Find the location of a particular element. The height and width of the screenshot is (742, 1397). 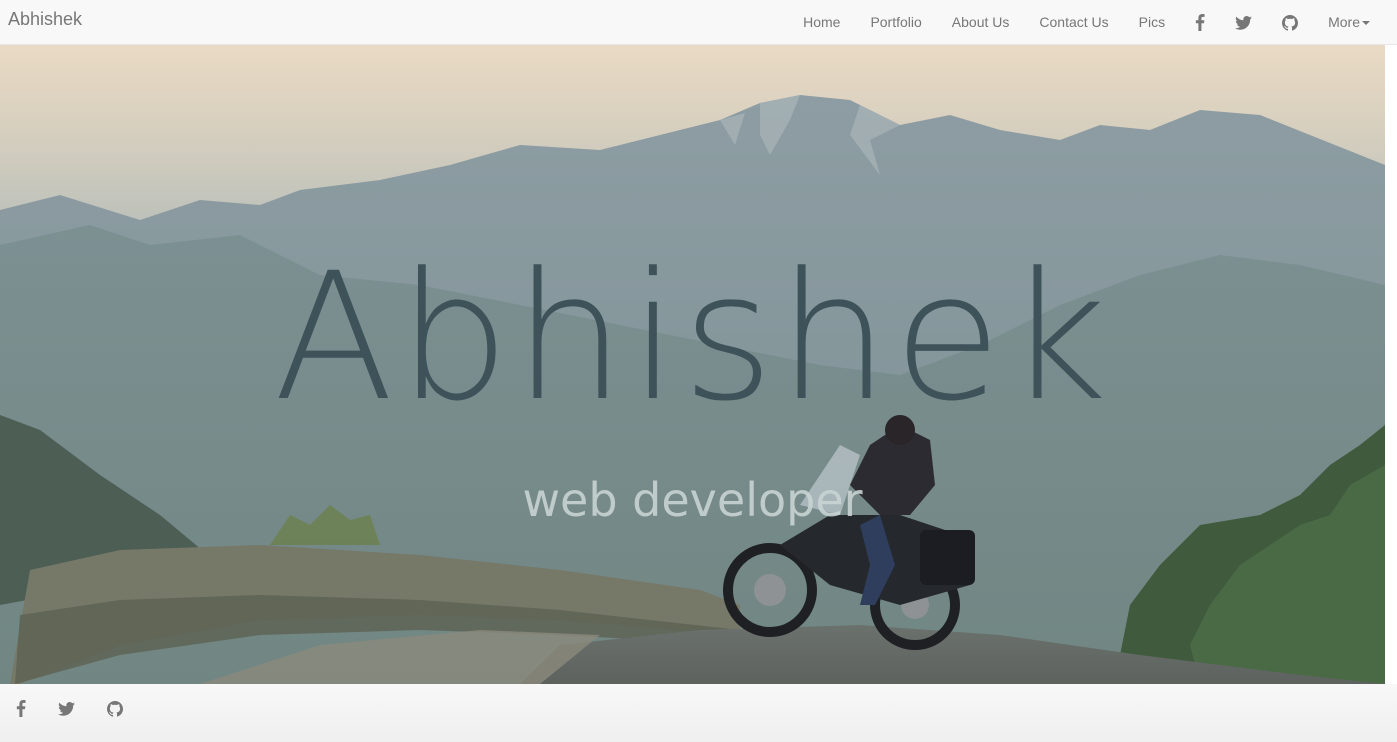

footer-facebook-link is located at coordinates (21, 708).